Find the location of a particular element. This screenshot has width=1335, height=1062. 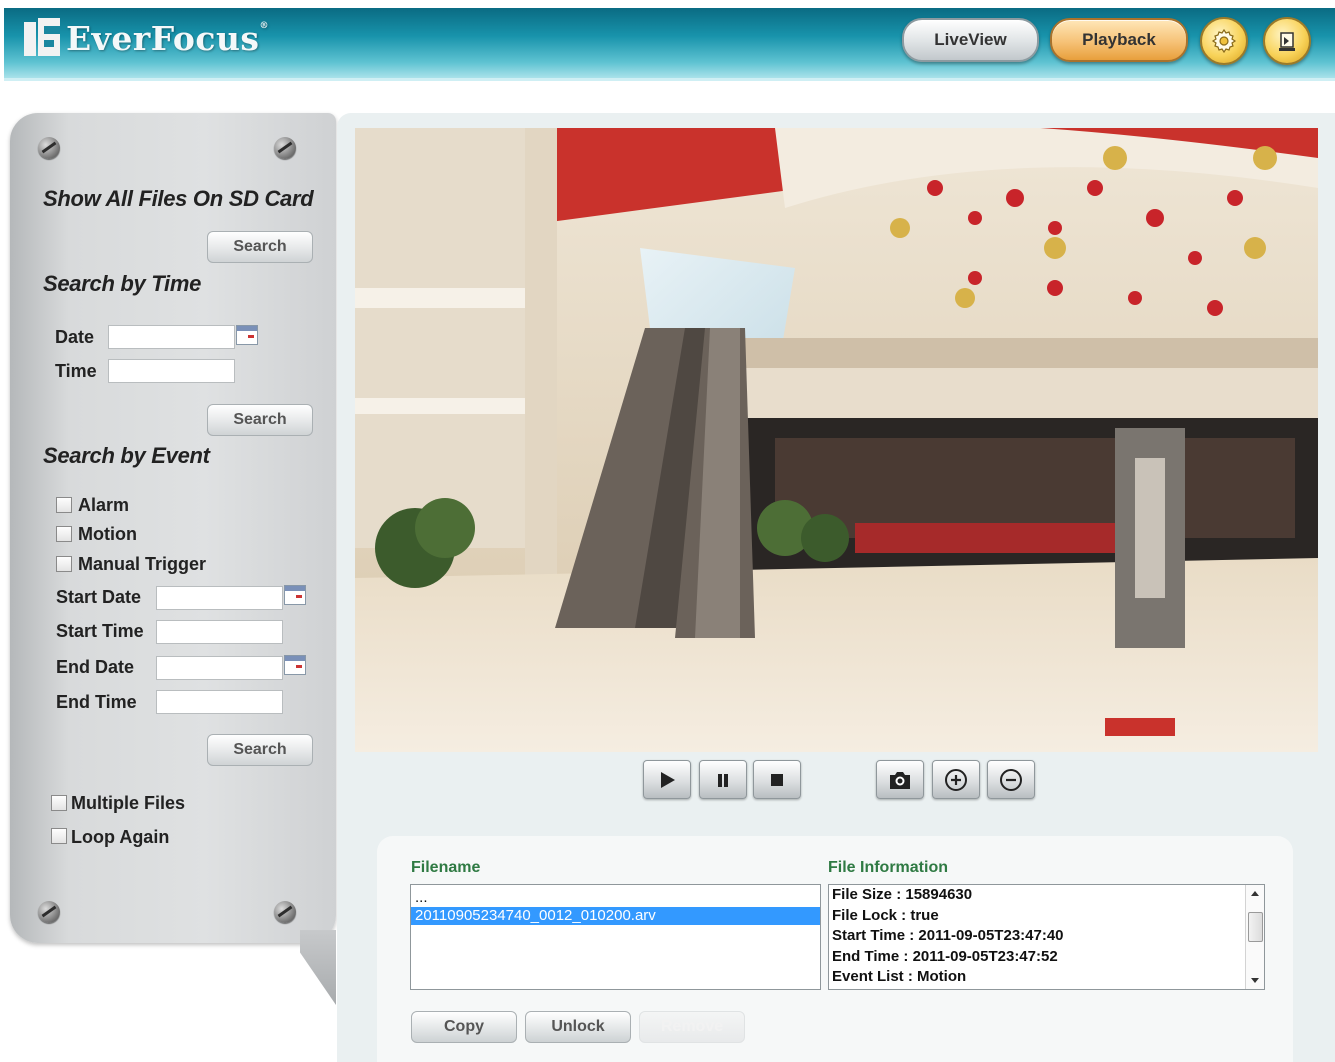

zoom-in-icon is located at coordinates (956, 779).